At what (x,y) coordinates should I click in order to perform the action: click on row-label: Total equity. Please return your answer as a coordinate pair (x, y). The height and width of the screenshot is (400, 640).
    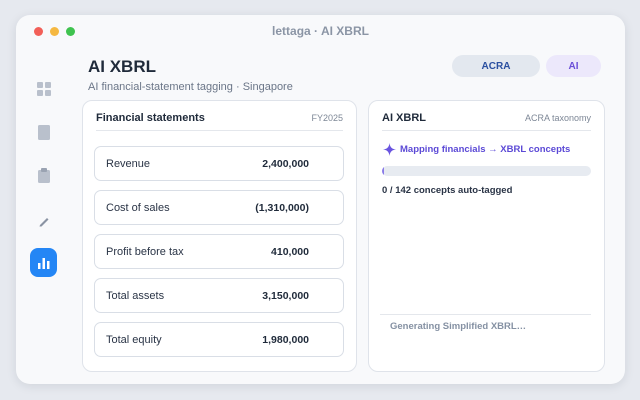
    Looking at the image, I should click on (134, 340).